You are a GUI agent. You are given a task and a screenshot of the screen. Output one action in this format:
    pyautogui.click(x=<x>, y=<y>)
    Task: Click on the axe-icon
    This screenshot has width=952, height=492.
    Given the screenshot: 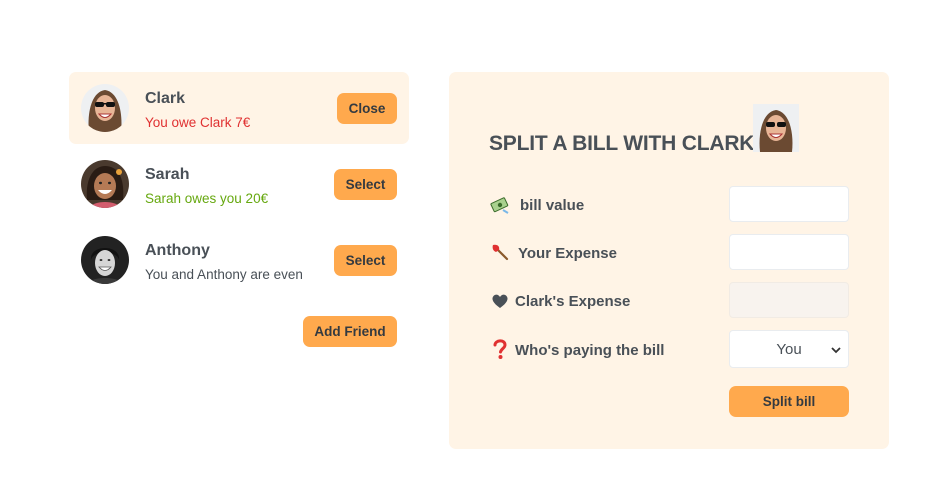 What is the action you would take?
    pyautogui.click(x=500, y=253)
    